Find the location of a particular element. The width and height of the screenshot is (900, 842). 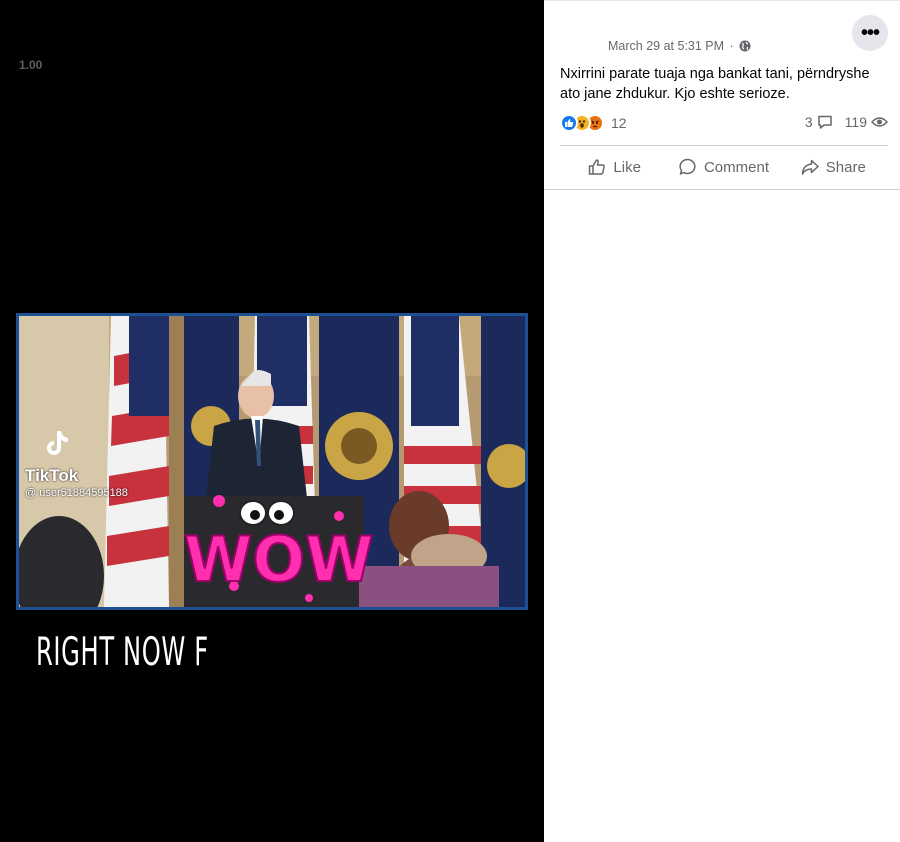

video-caption: RIGHT NOW F is located at coordinates (122, 652).